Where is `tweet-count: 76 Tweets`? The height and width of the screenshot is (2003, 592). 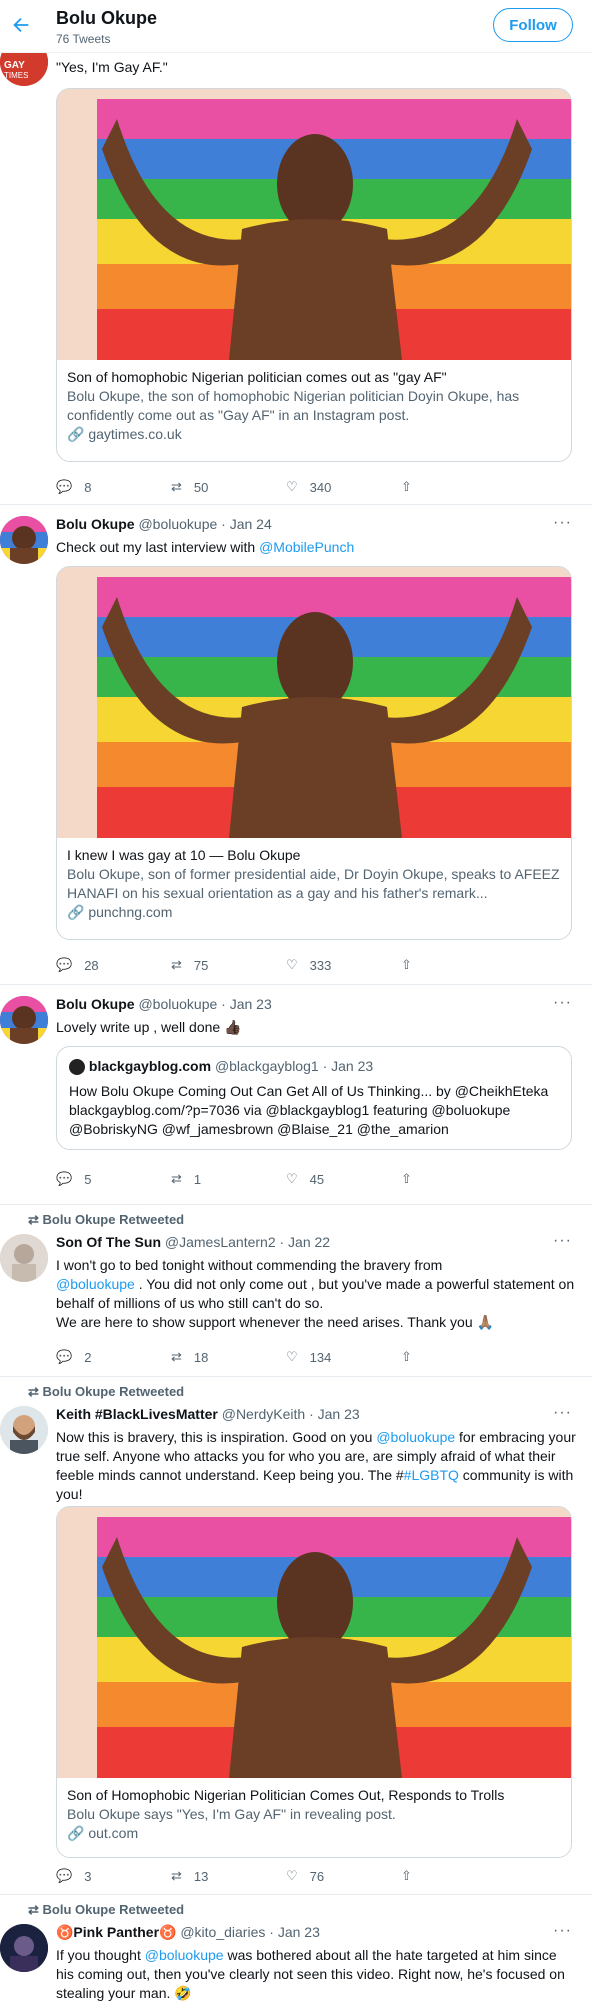 tweet-count: 76 Tweets is located at coordinates (83, 39).